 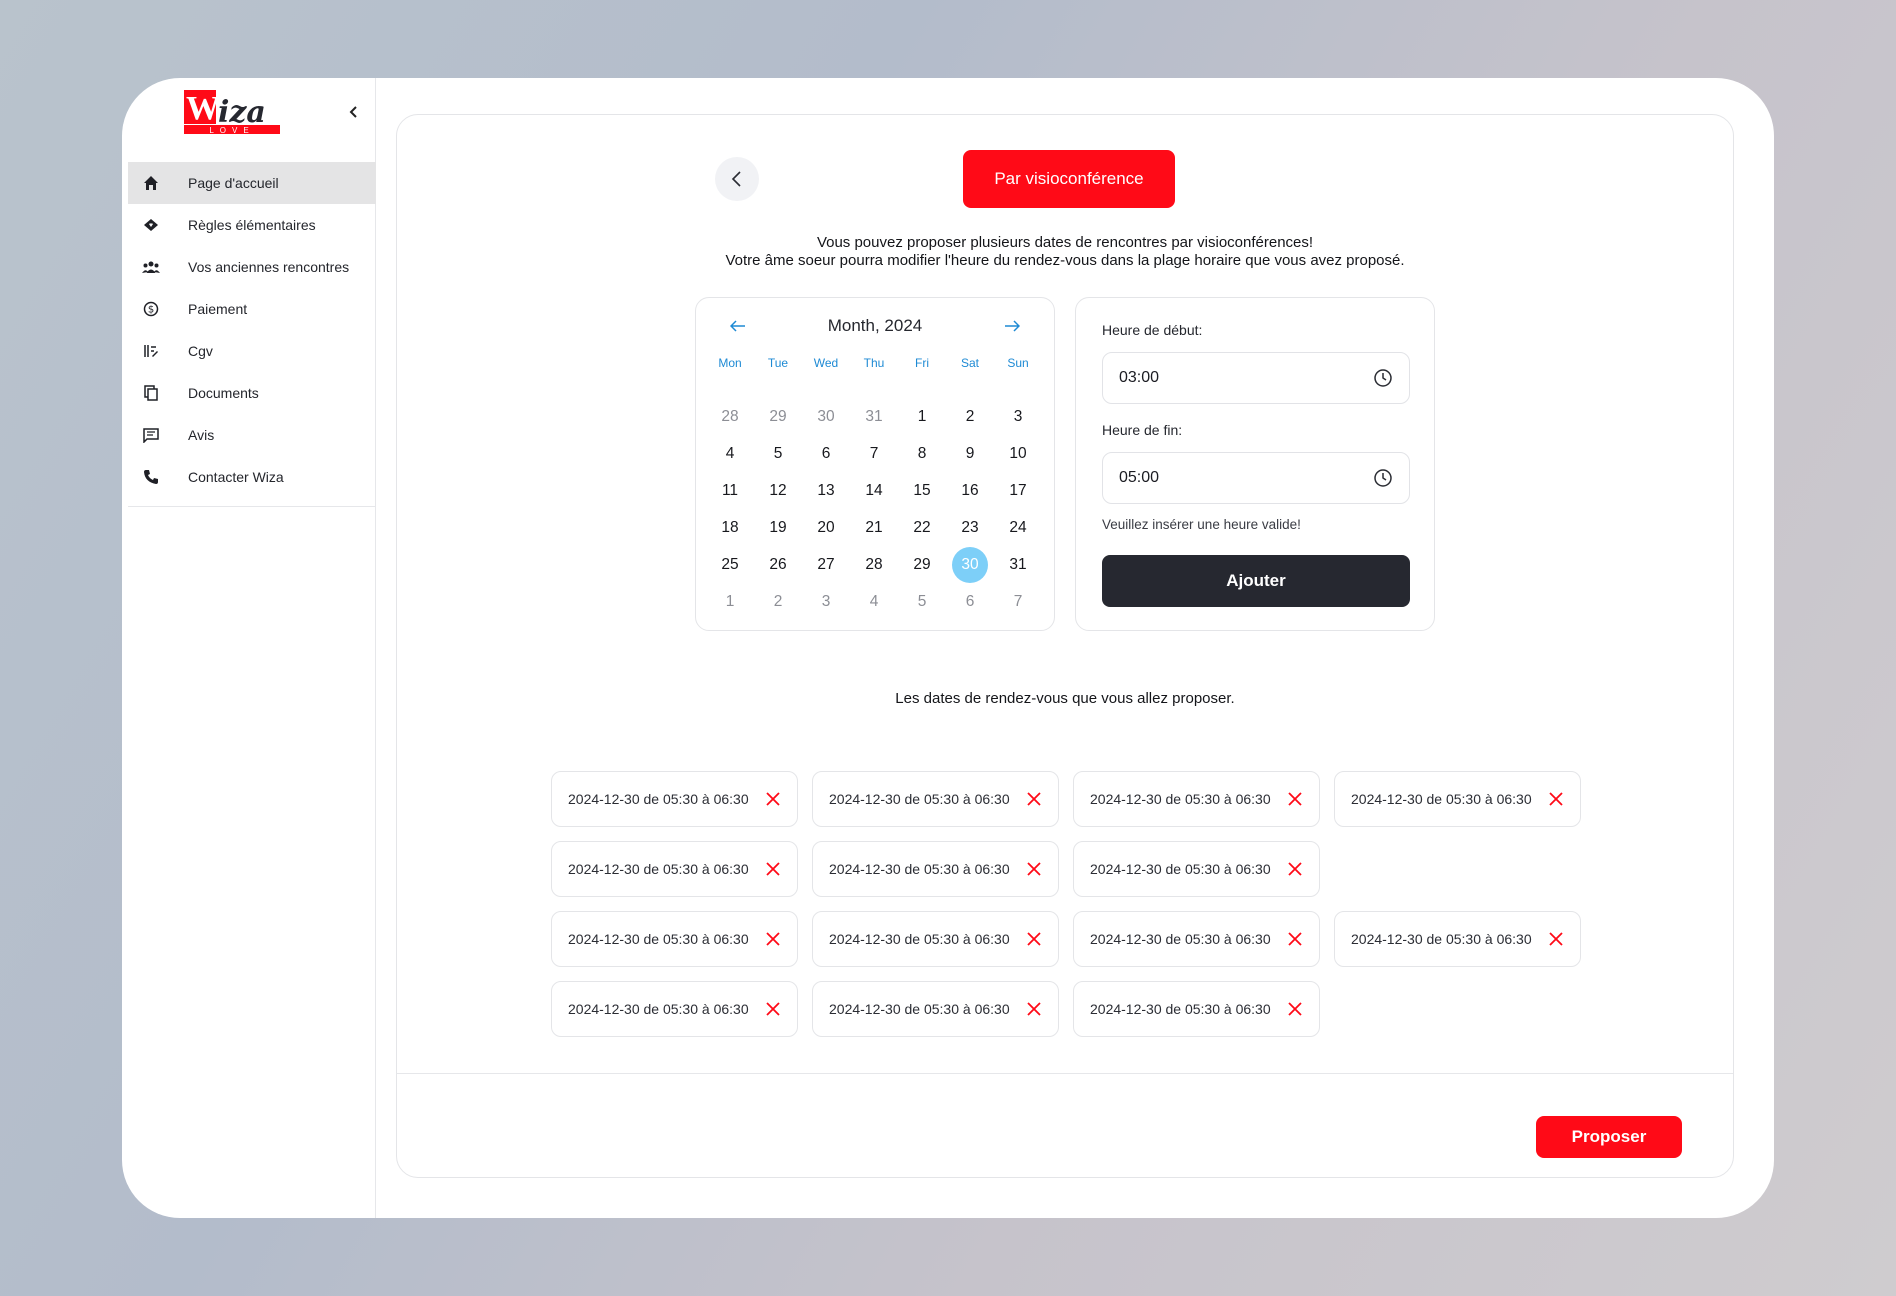 What do you see at coordinates (252, 183) in the screenshot?
I see `sidebar-item-accueil: Page d'accueil` at bounding box center [252, 183].